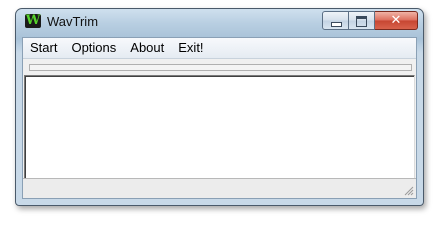 The image size is (444, 240). What do you see at coordinates (73, 21) in the screenshot?
I see `window-title: WavTrim` at bounding box center [73, 21].